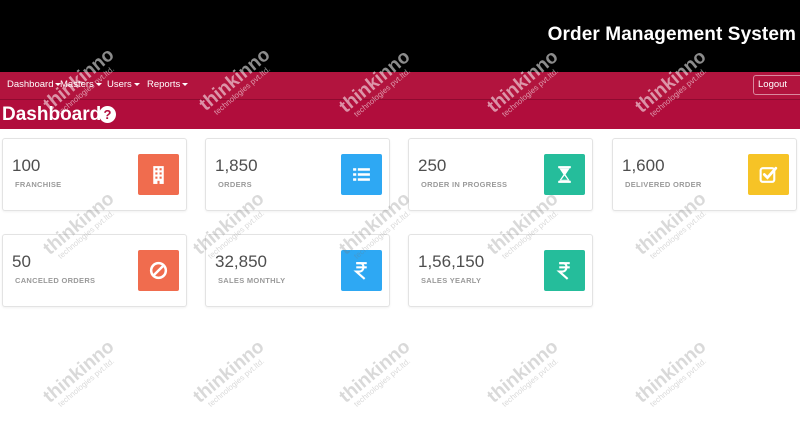  Describe the element at coordinates (158, 270) in the screenshot. I see `ban-icon` at that location.